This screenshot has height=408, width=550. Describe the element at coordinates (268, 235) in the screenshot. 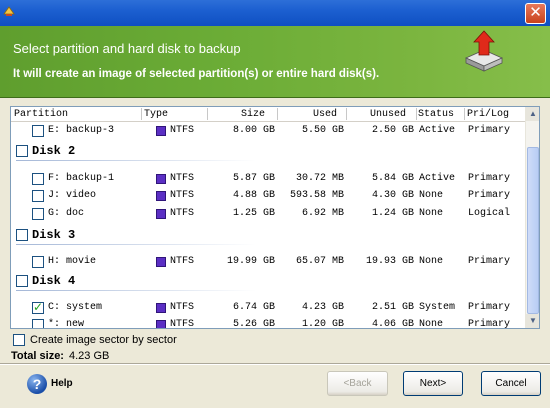

I see `disk-group-row: Disk 3` at that location.